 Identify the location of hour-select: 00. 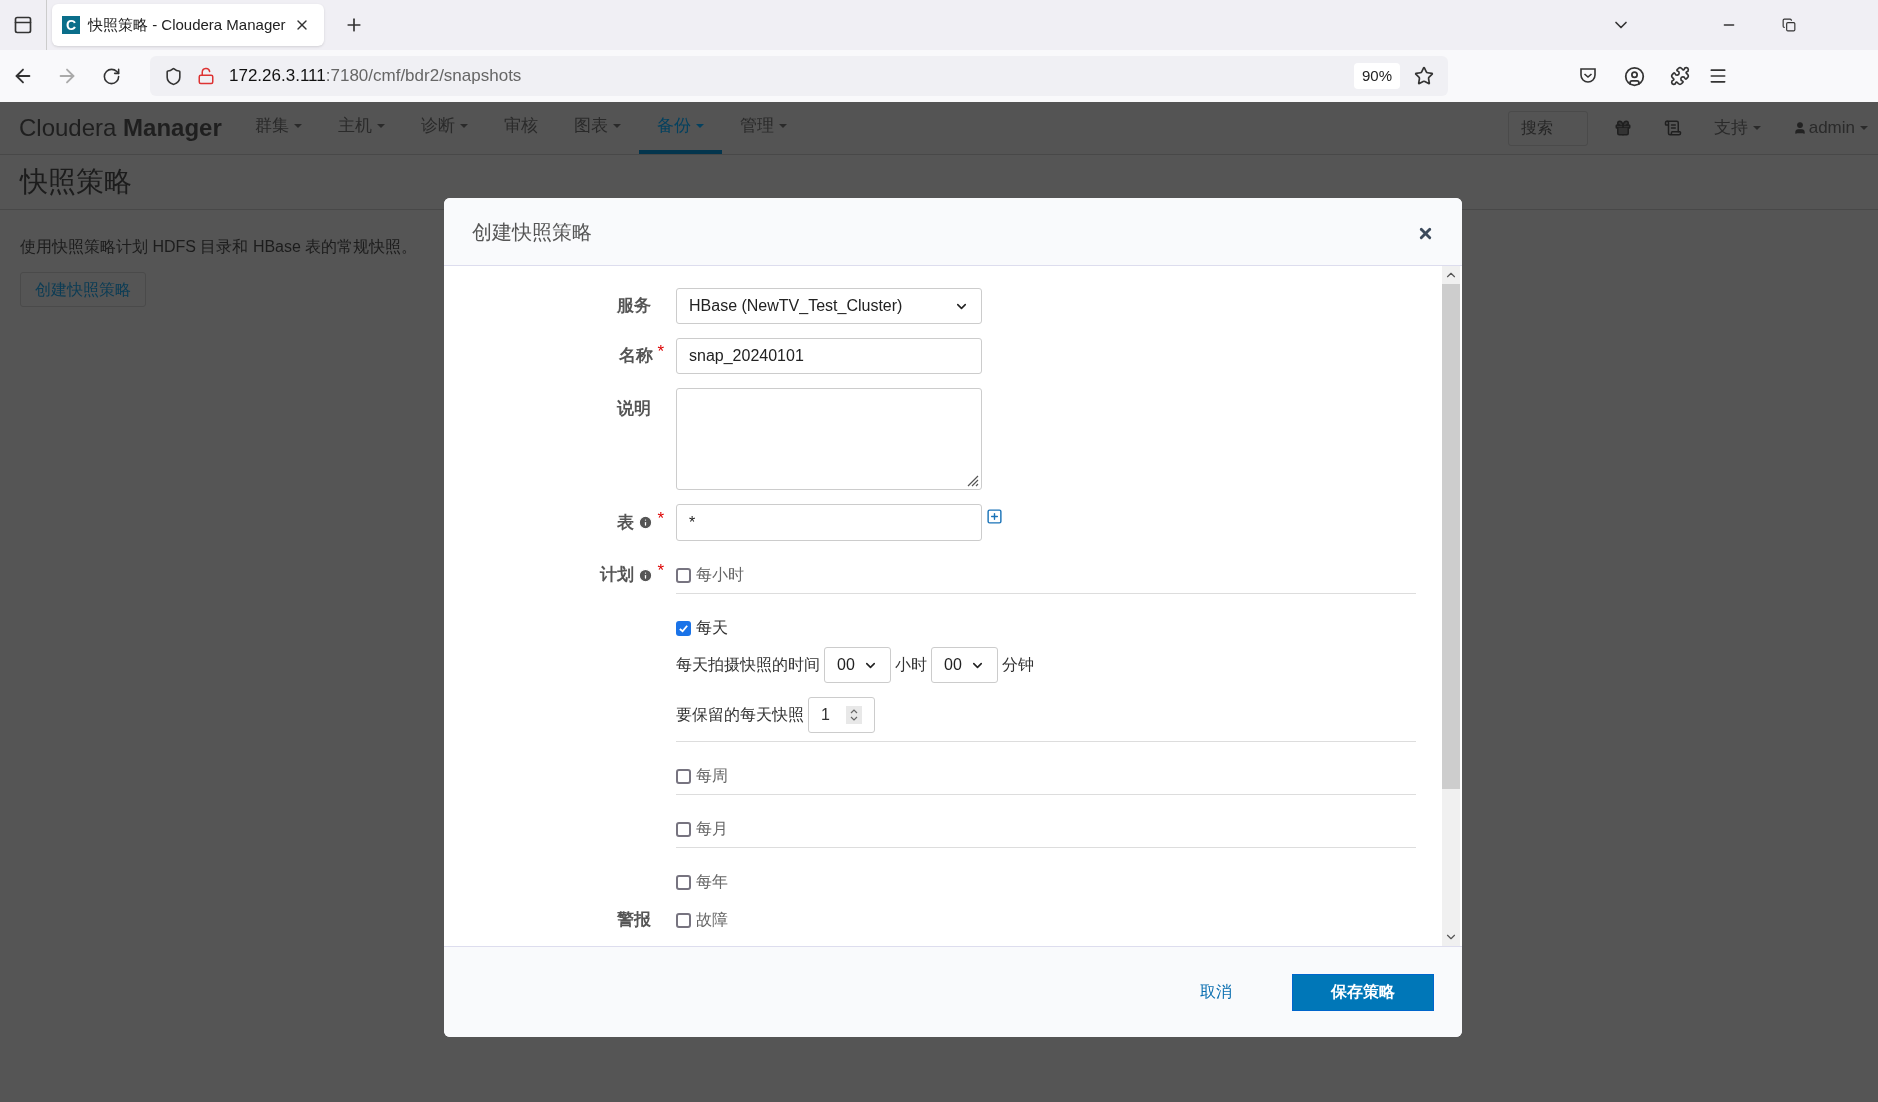
(857, 665).